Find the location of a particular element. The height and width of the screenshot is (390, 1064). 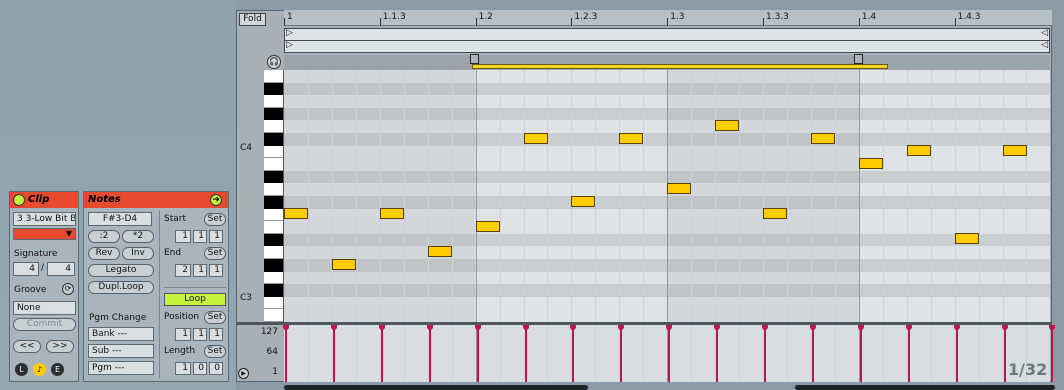

end-sixteenth: 1 is located at coordinates (216, 270).